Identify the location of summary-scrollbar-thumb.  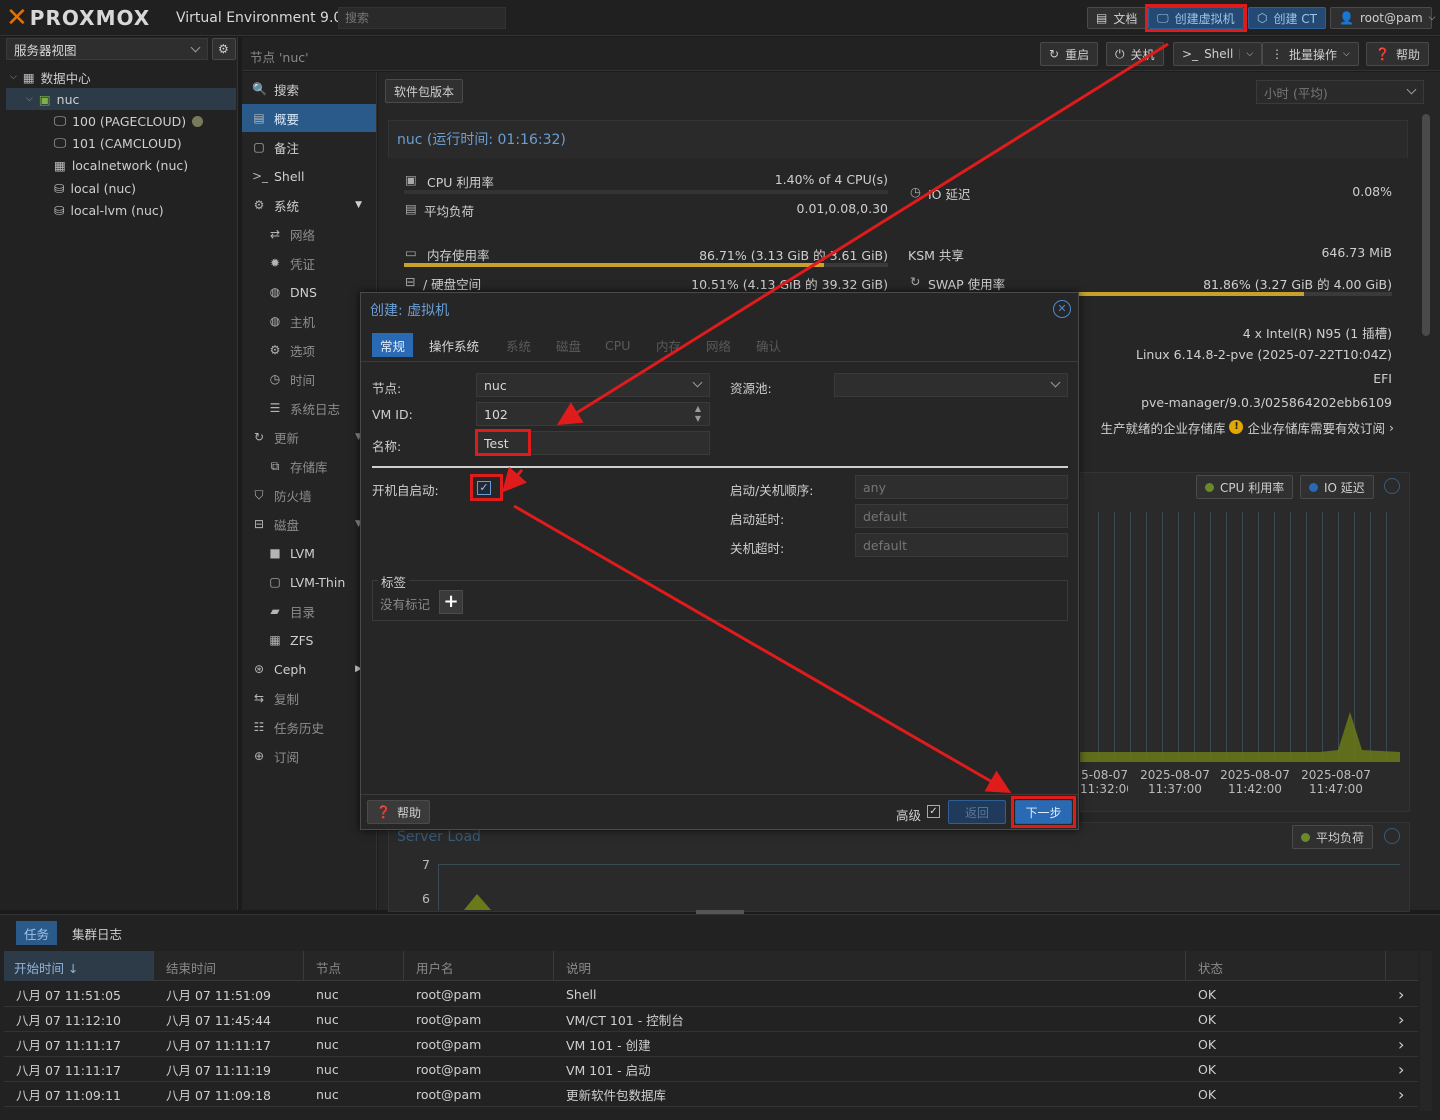
(1426, 225).